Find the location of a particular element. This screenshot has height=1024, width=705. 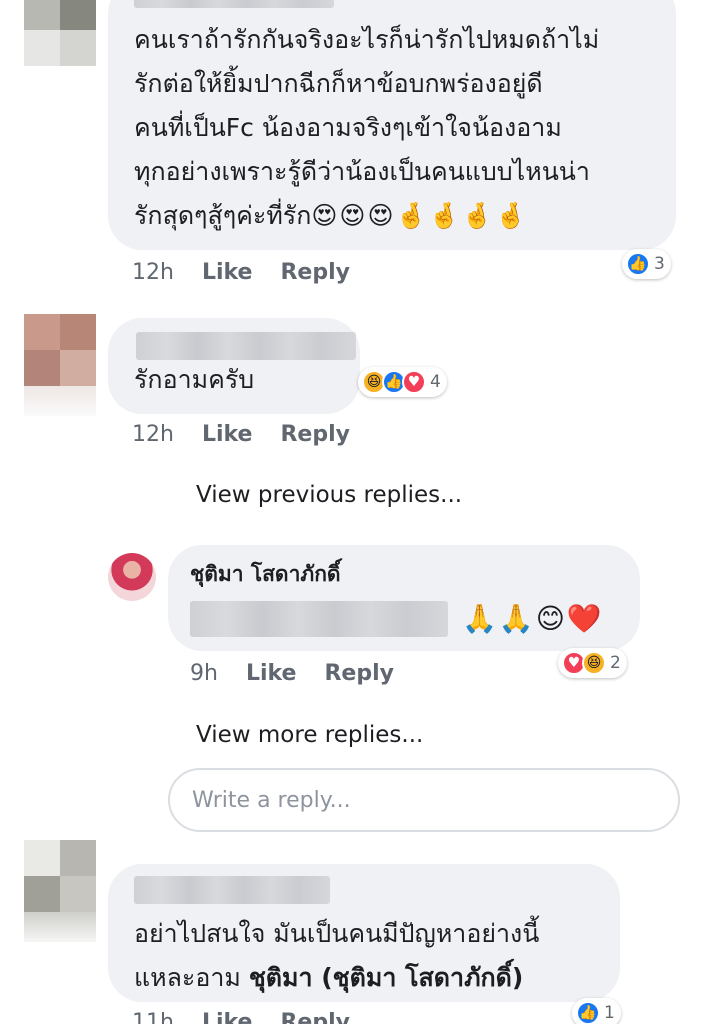

comment-text-line: รักต่อให้ยิ้มปากฉีกก็หาข้อบกพร่องอยู่ดี is located at coordinates (338, 83).